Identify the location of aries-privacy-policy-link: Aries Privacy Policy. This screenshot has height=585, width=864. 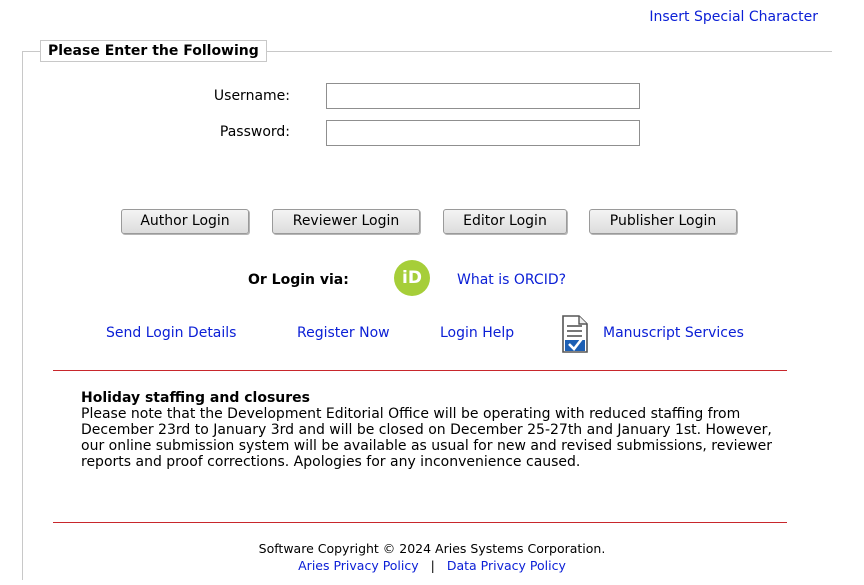
(358, 565).